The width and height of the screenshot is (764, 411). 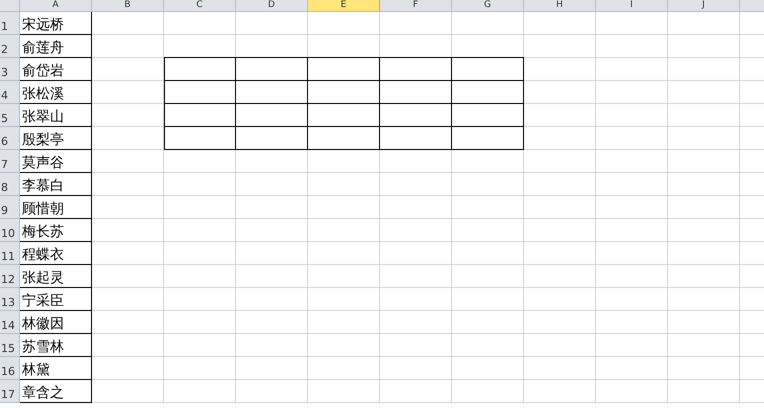 I want to click on row-header: 13, so click(x=10, y=299).